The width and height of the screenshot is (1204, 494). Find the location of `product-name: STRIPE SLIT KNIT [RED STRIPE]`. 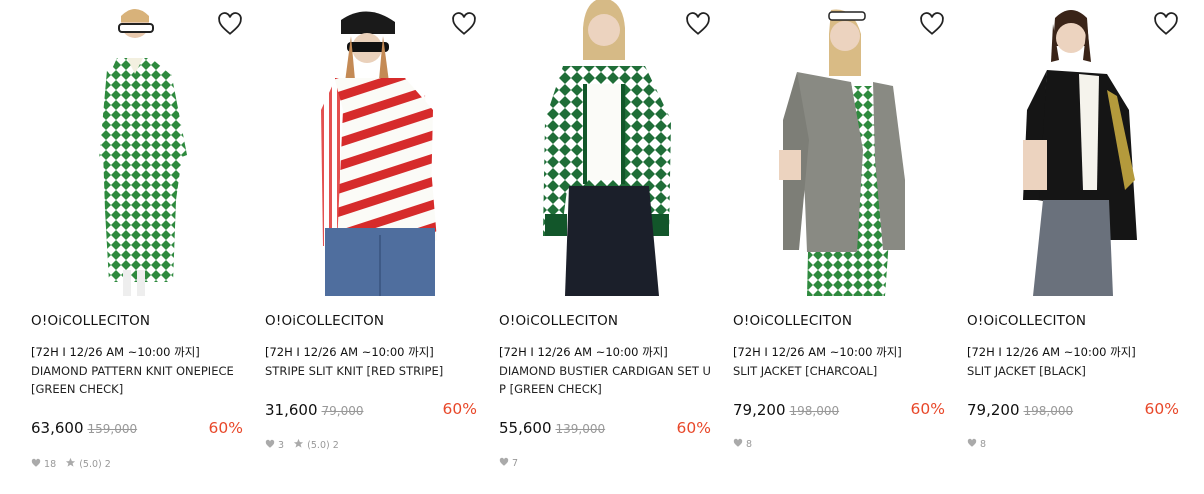

product-name: STRIPE SLIT KNIT [RED STRIPE] is located at coordinates (371, 371).